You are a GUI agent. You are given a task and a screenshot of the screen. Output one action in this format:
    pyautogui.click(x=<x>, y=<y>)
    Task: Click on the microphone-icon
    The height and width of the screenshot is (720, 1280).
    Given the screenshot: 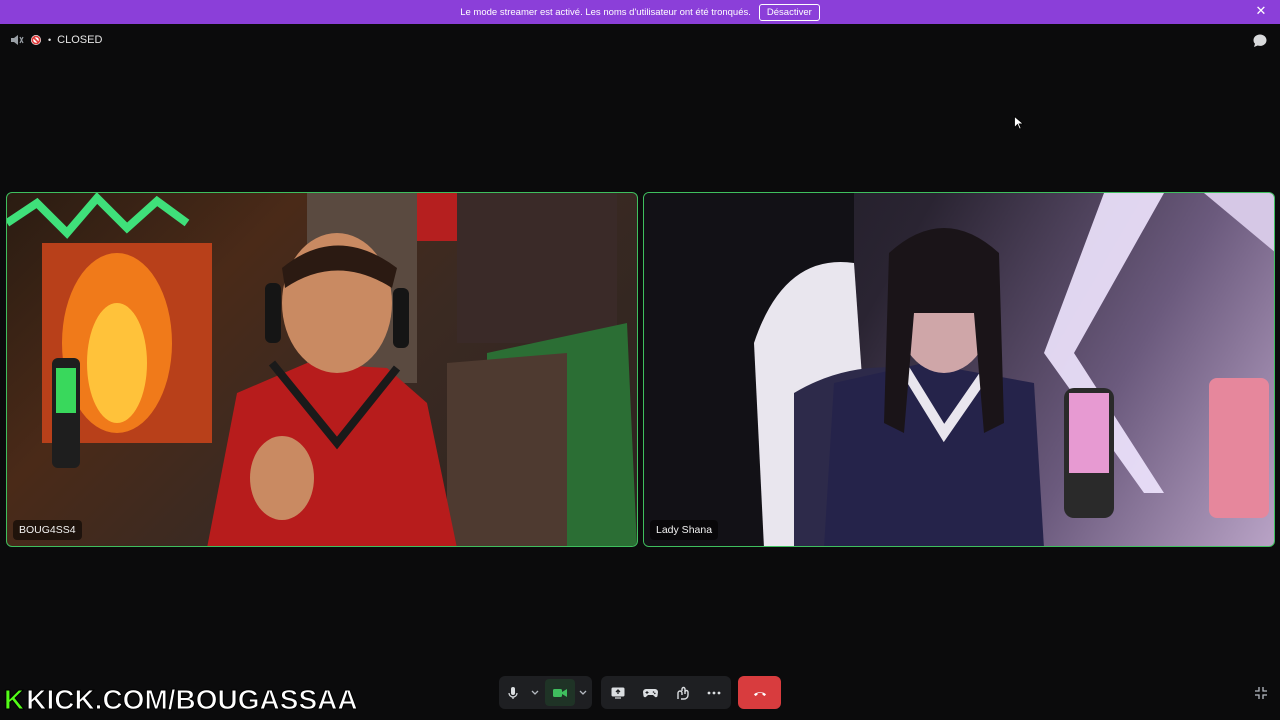 What is the action you would take?
    pyautogui.click(x=513, y=693)
    